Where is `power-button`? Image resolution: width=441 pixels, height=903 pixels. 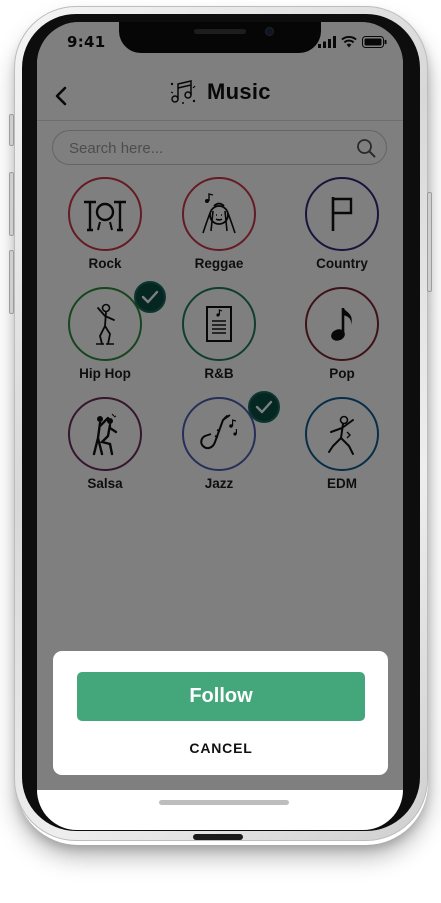
power-button is located at coordinates (429, 242).